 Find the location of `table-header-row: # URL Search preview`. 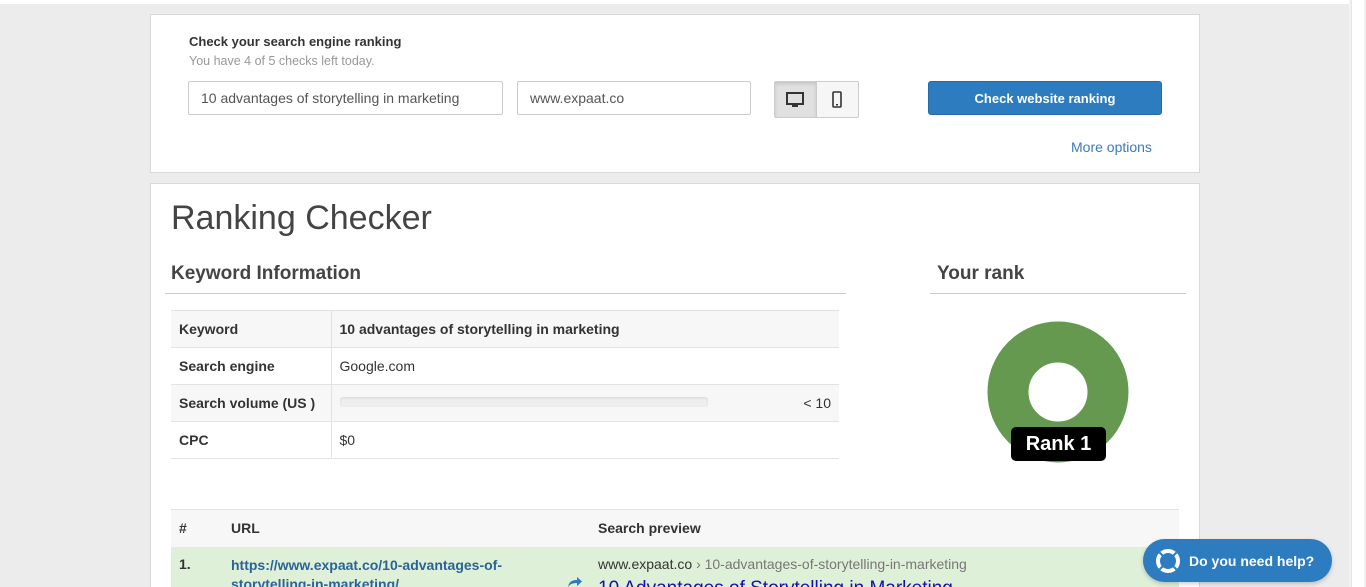

table-header-row: # URL Search preview is located at coordinates (675, 528).